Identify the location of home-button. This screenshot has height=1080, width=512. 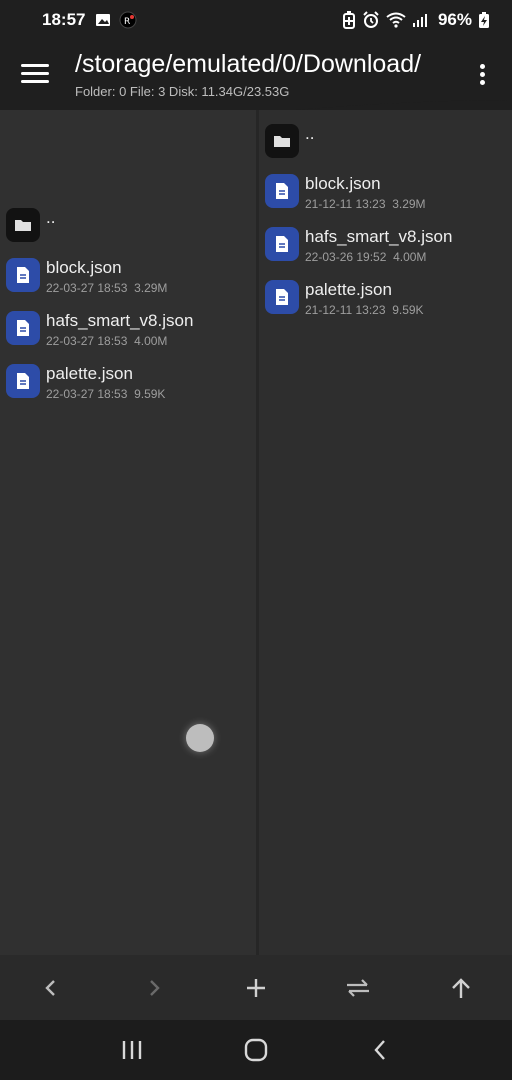
(256, 1050).